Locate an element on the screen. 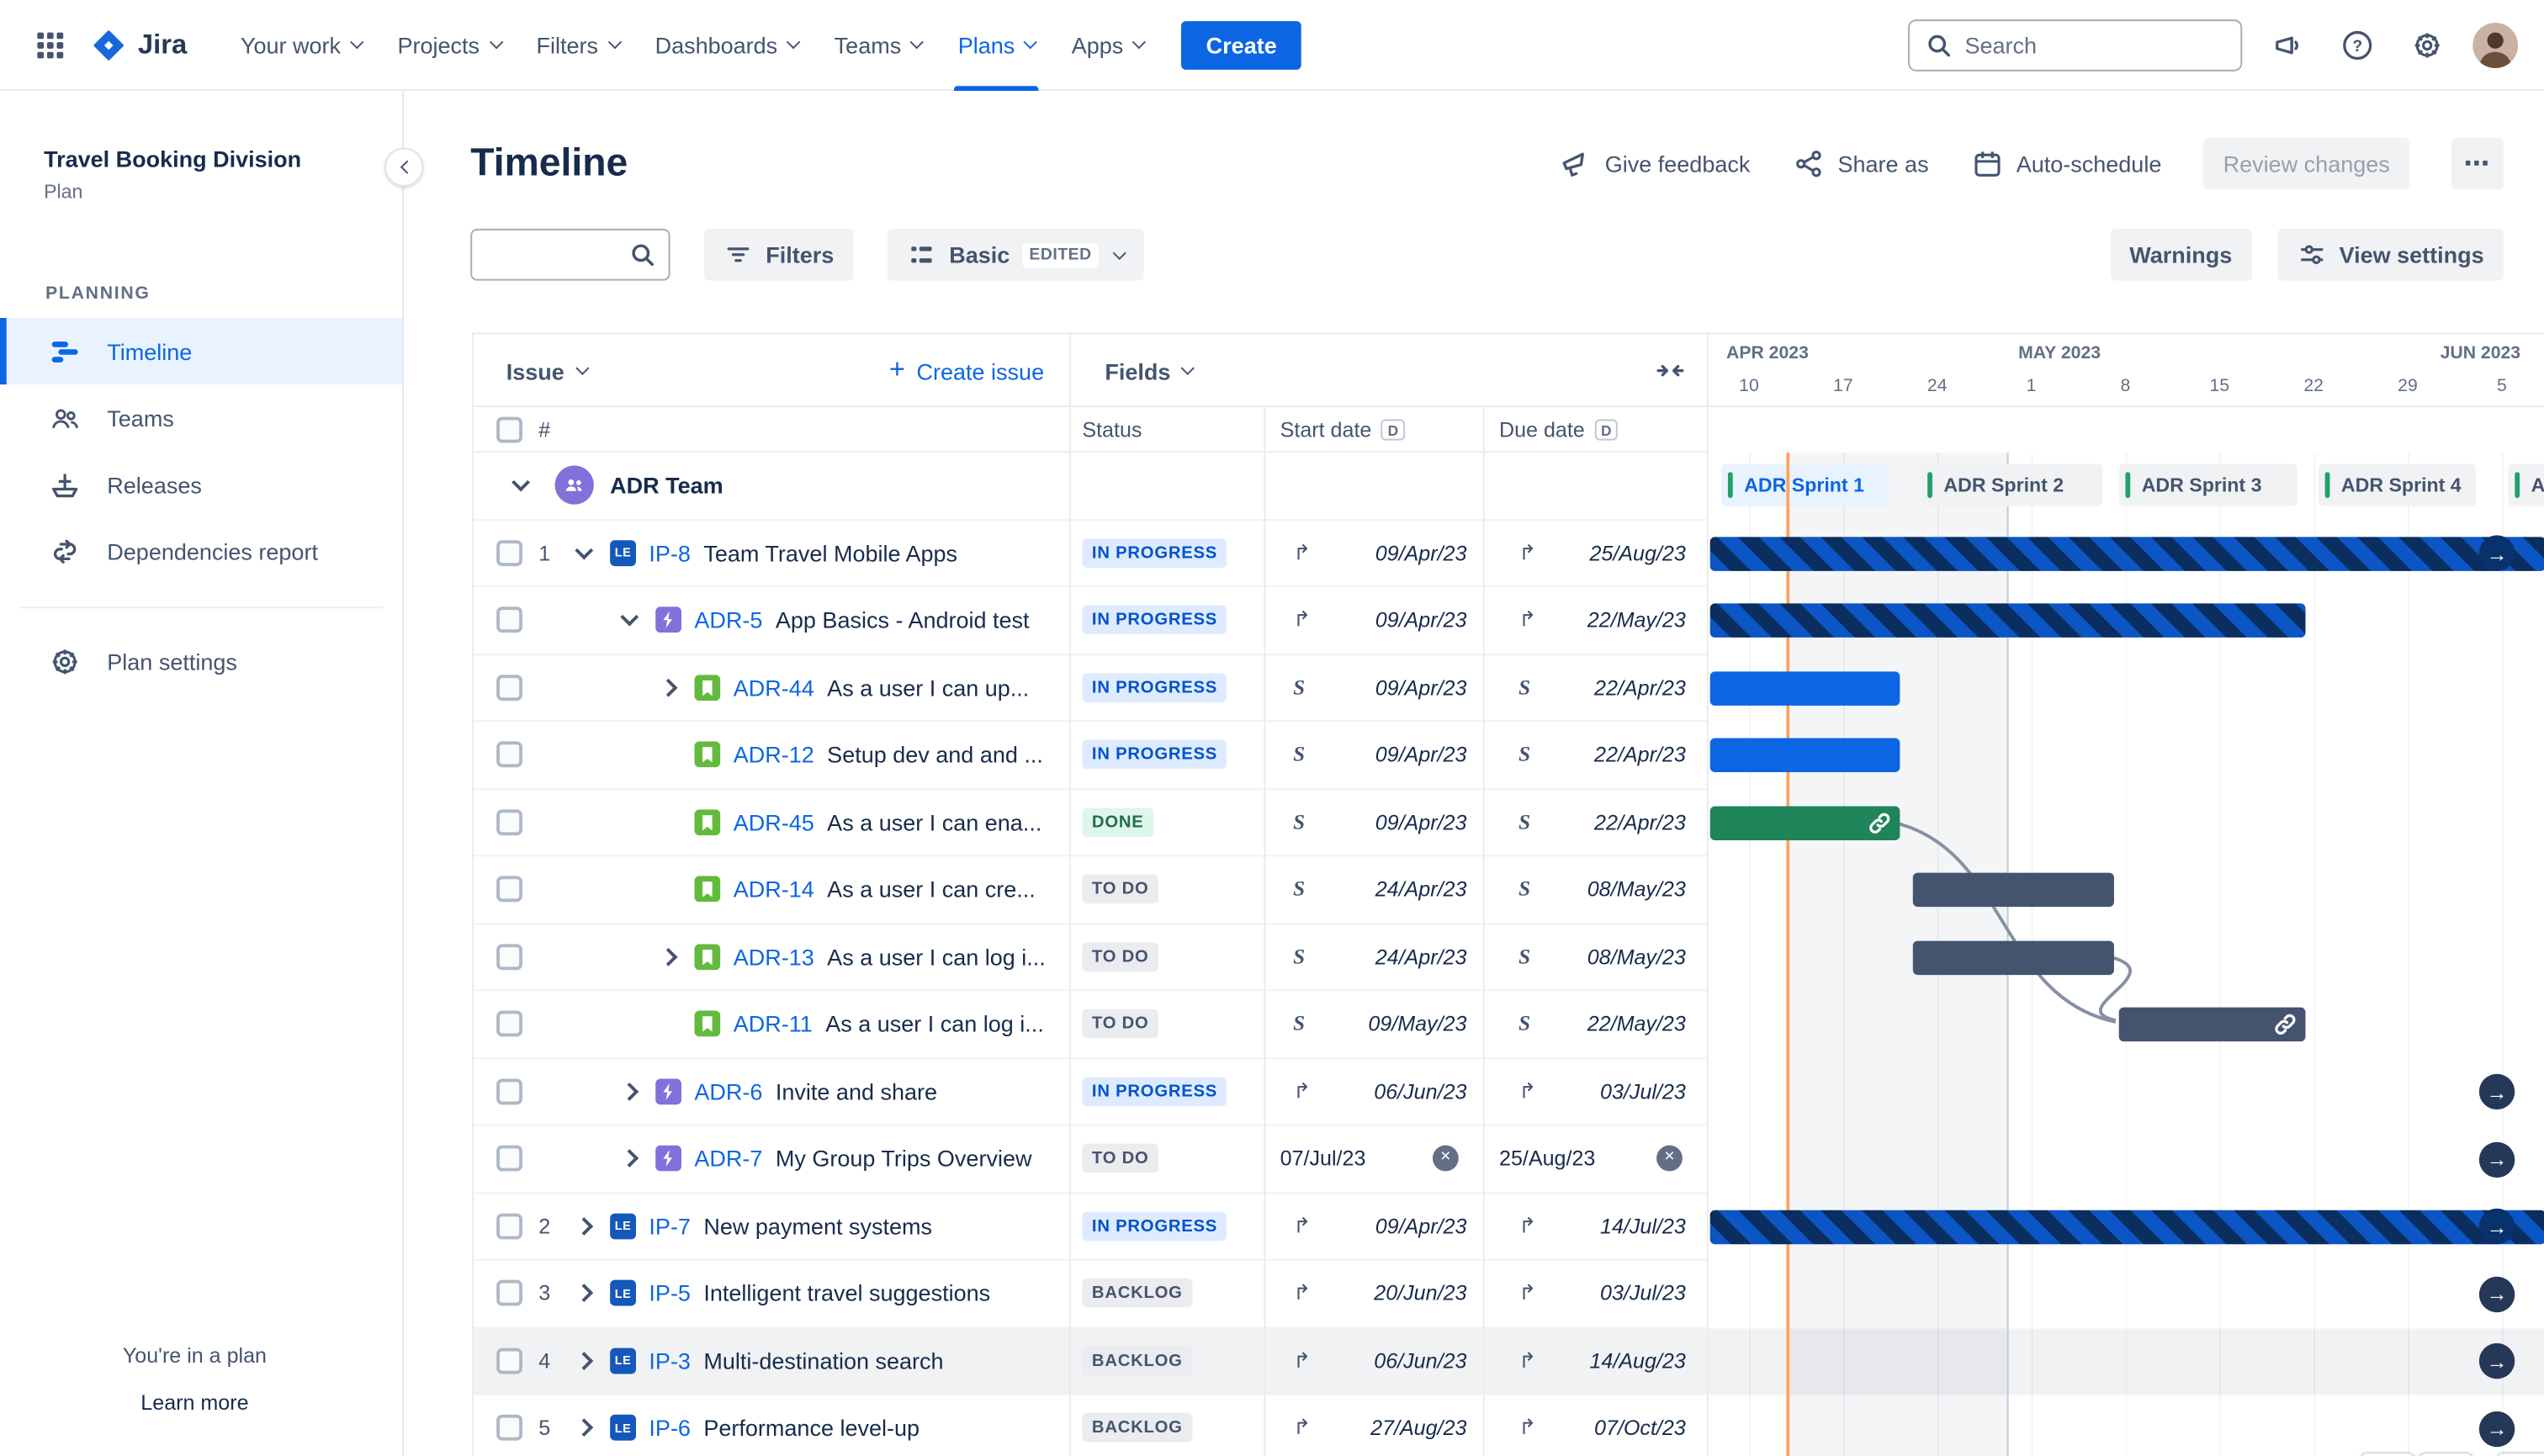 The width and height of the screenshot is (2544, 1456). create-button: Create is located at coordinates (1241, 44).